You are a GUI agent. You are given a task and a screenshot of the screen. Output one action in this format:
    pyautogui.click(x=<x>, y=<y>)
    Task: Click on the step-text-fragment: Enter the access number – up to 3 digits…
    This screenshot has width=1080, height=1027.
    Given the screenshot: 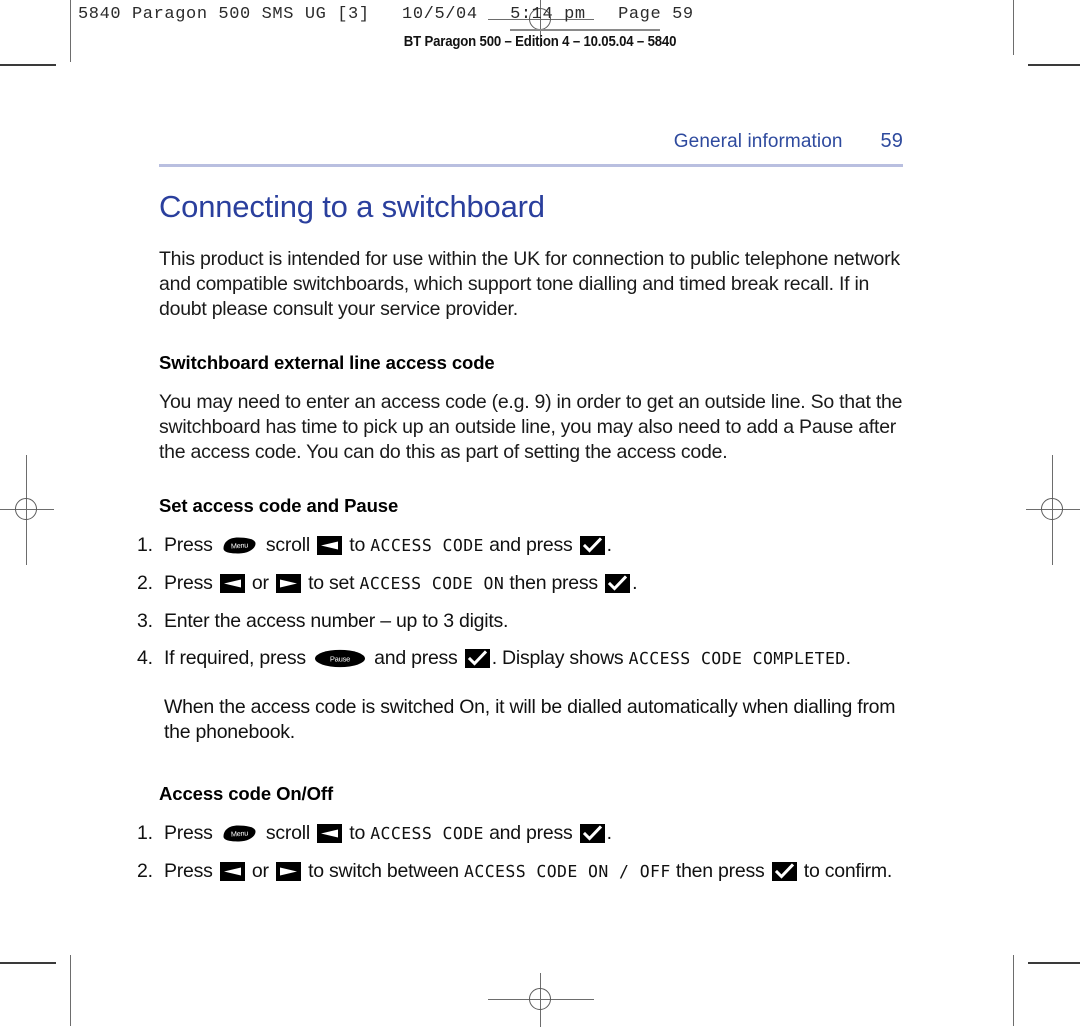 What is the action you would take?
    pyautogui.click(x=336, y=620)
    